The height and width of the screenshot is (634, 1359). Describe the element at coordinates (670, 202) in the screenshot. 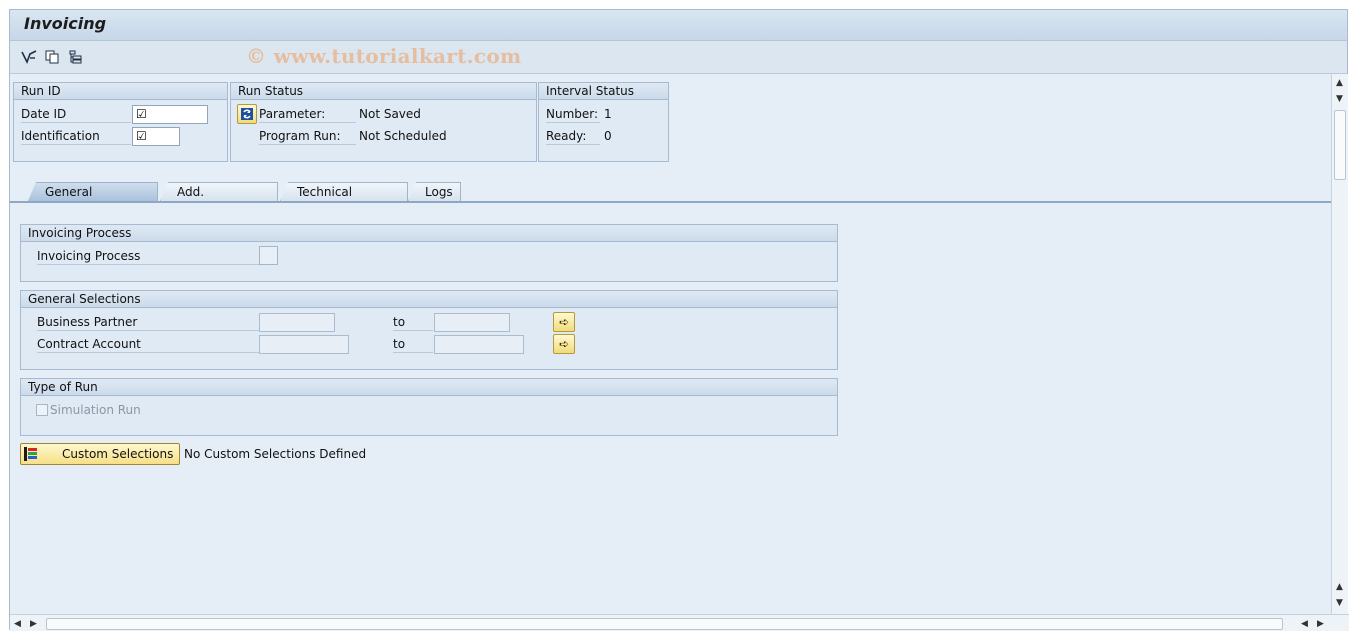

I see `tab-strip-line` at that location.